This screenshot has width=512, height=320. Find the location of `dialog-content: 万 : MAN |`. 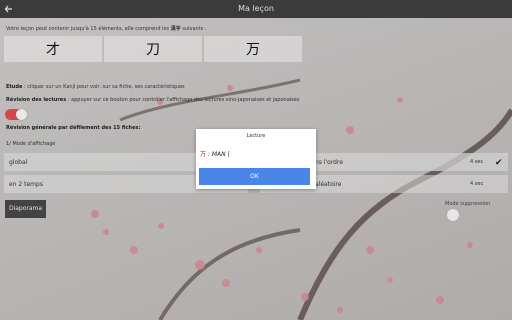

dialog-content: 万 : MAN | is located at coordinates (215, 153).